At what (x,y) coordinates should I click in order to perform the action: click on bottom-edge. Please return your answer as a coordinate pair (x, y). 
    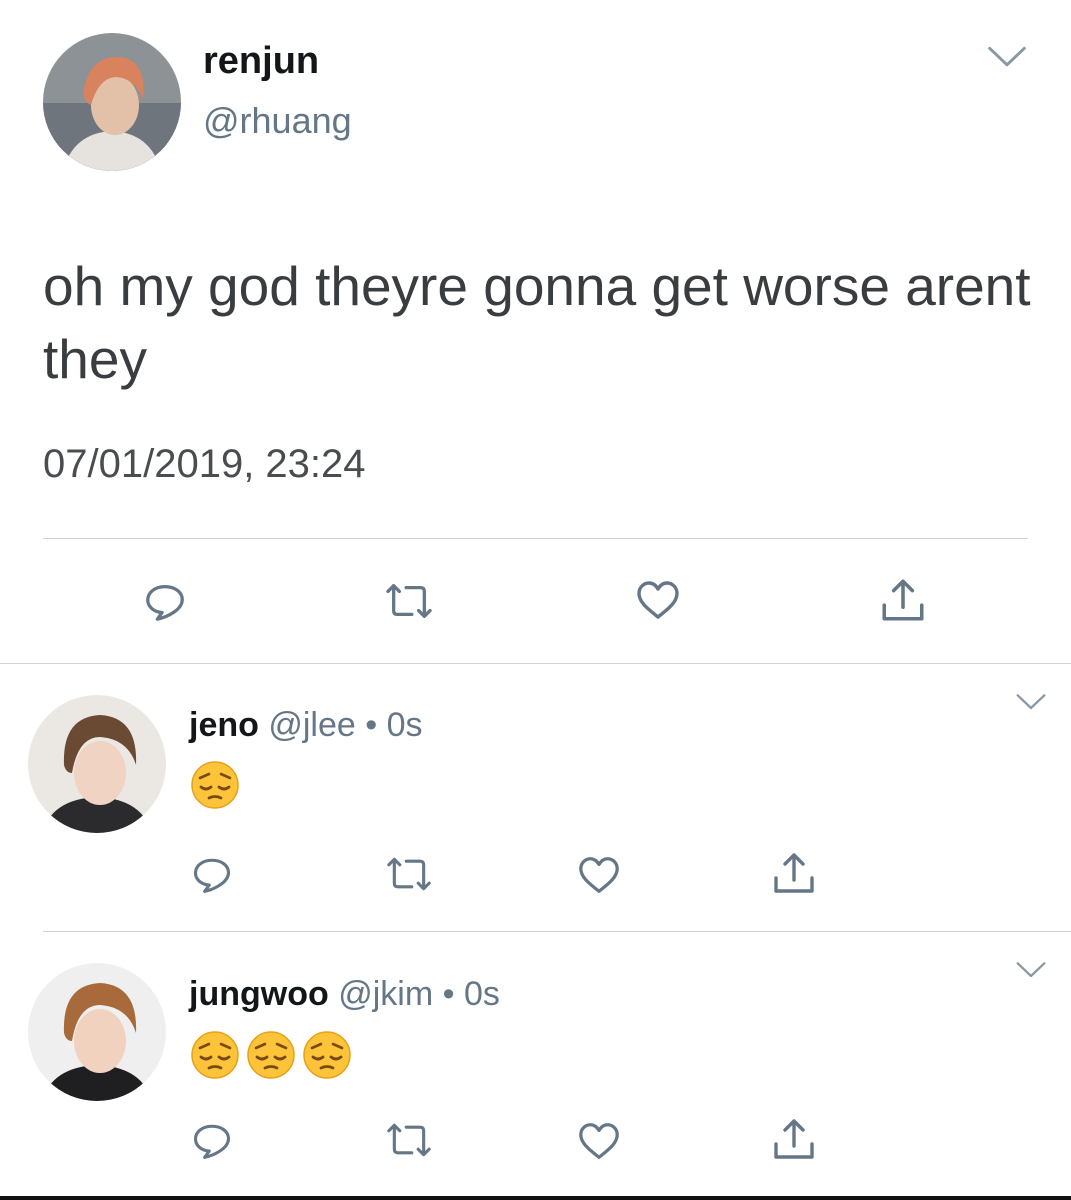
    Looking at the image, I should click on (535, 1198).